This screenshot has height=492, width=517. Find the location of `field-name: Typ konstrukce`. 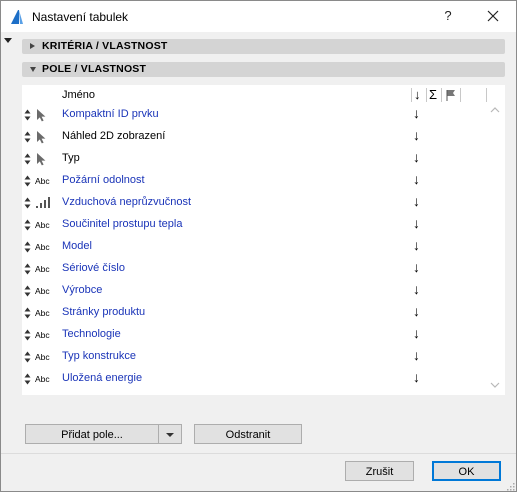

field-name: Typ konstrukce is located at coordinates (99, 356).